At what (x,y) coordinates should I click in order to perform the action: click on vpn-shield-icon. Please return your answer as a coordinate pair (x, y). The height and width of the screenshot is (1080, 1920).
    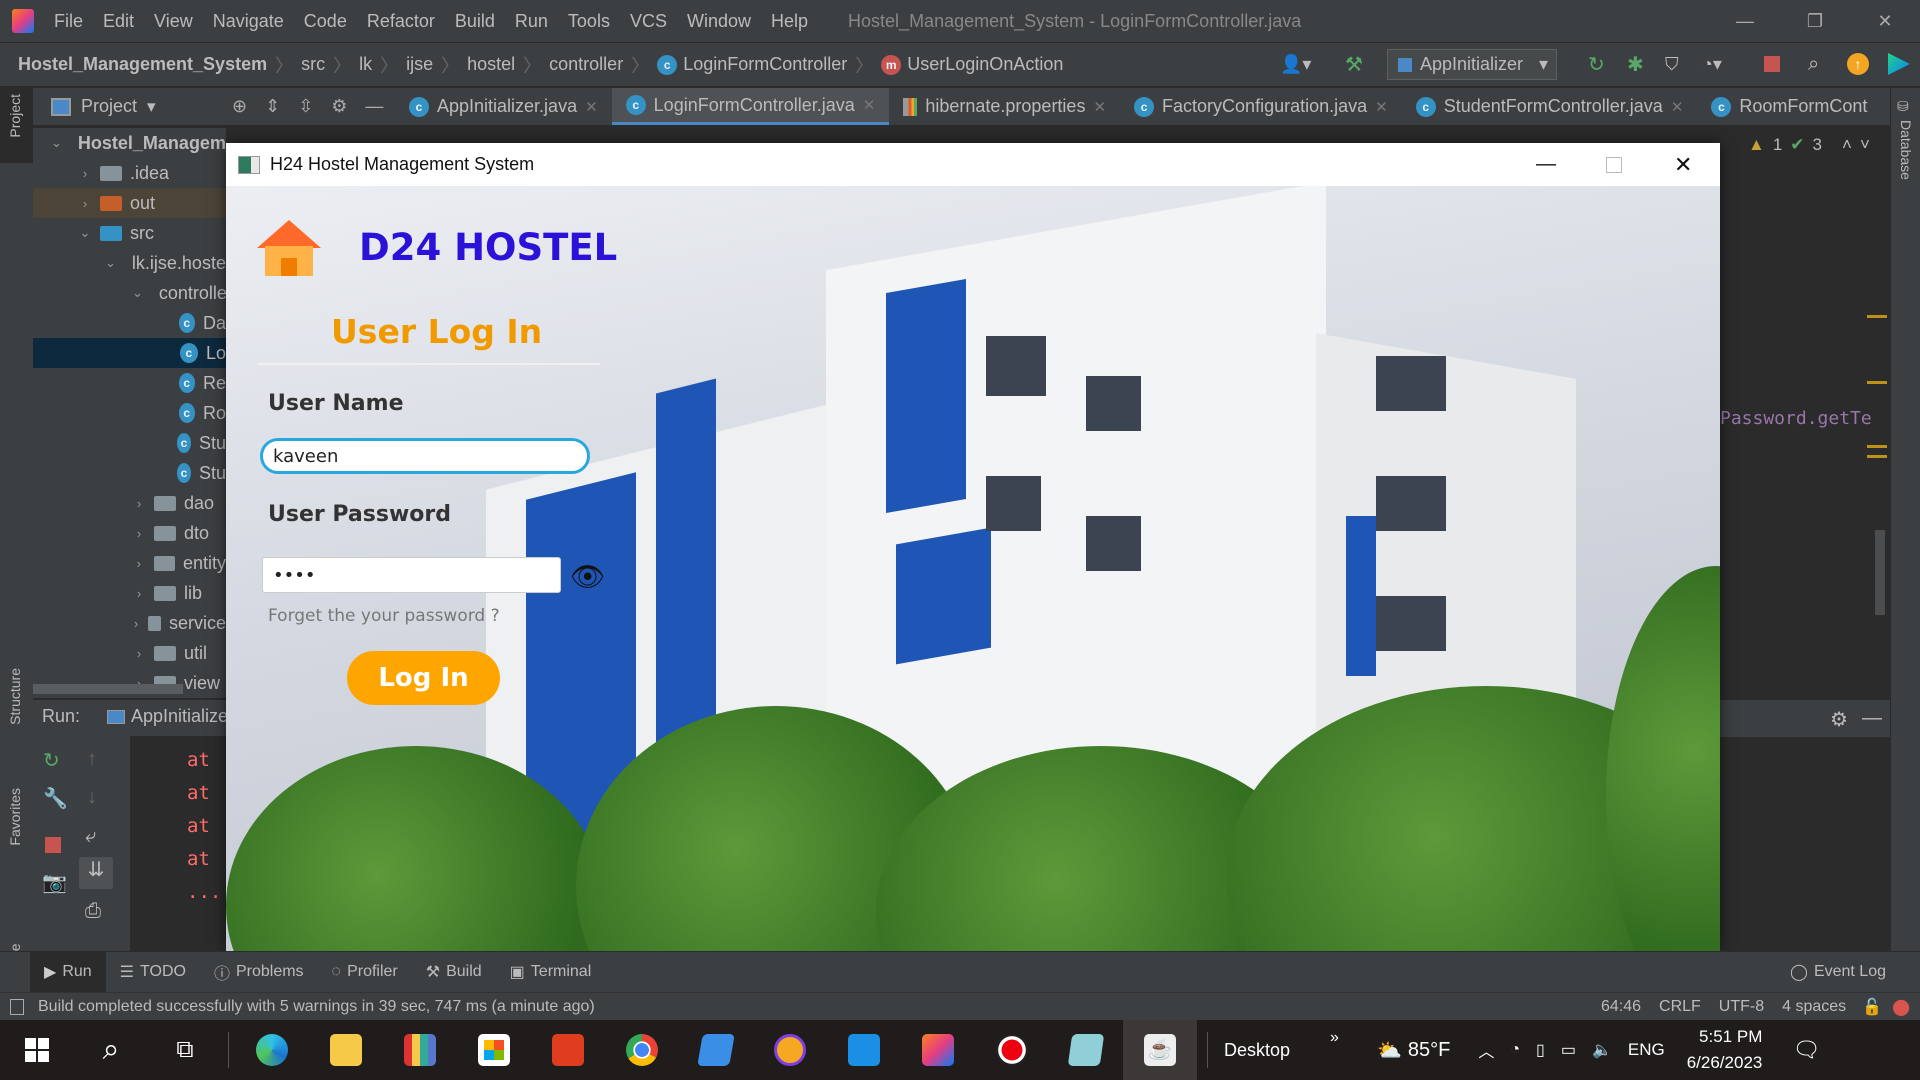
    Looking at the image, I should click on (790, 1050).